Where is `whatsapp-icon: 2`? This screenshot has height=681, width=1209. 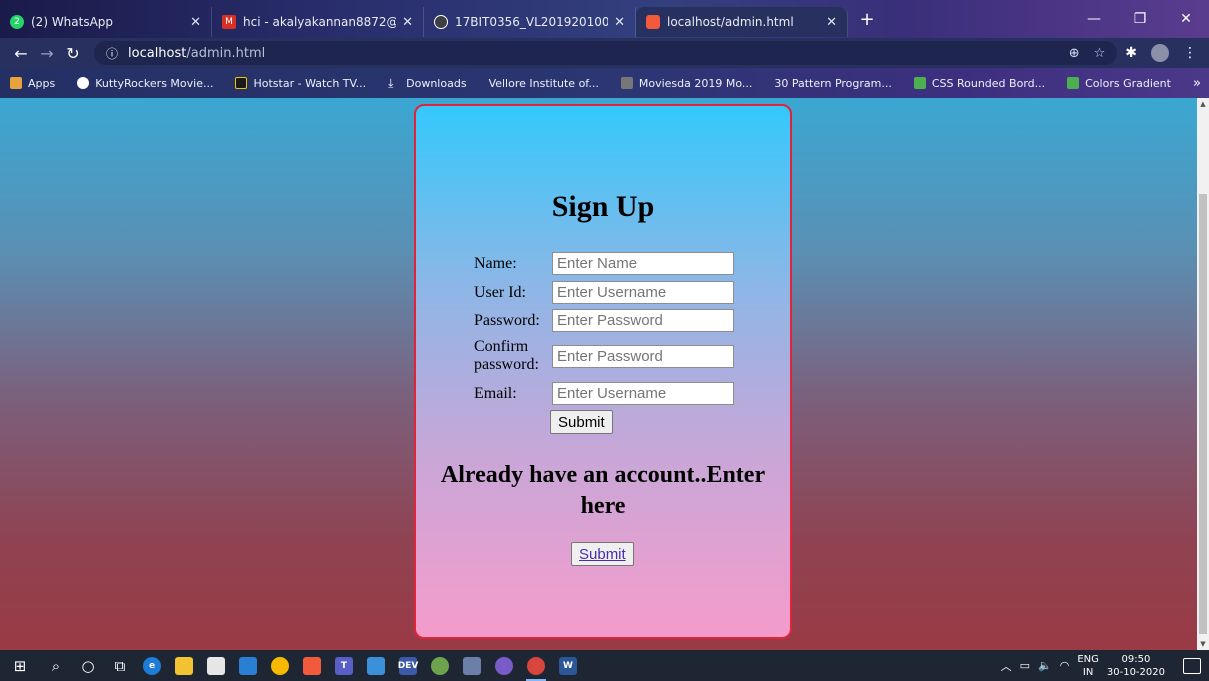 whatsapp-icon: 2 is located at coordinates (17, 22).